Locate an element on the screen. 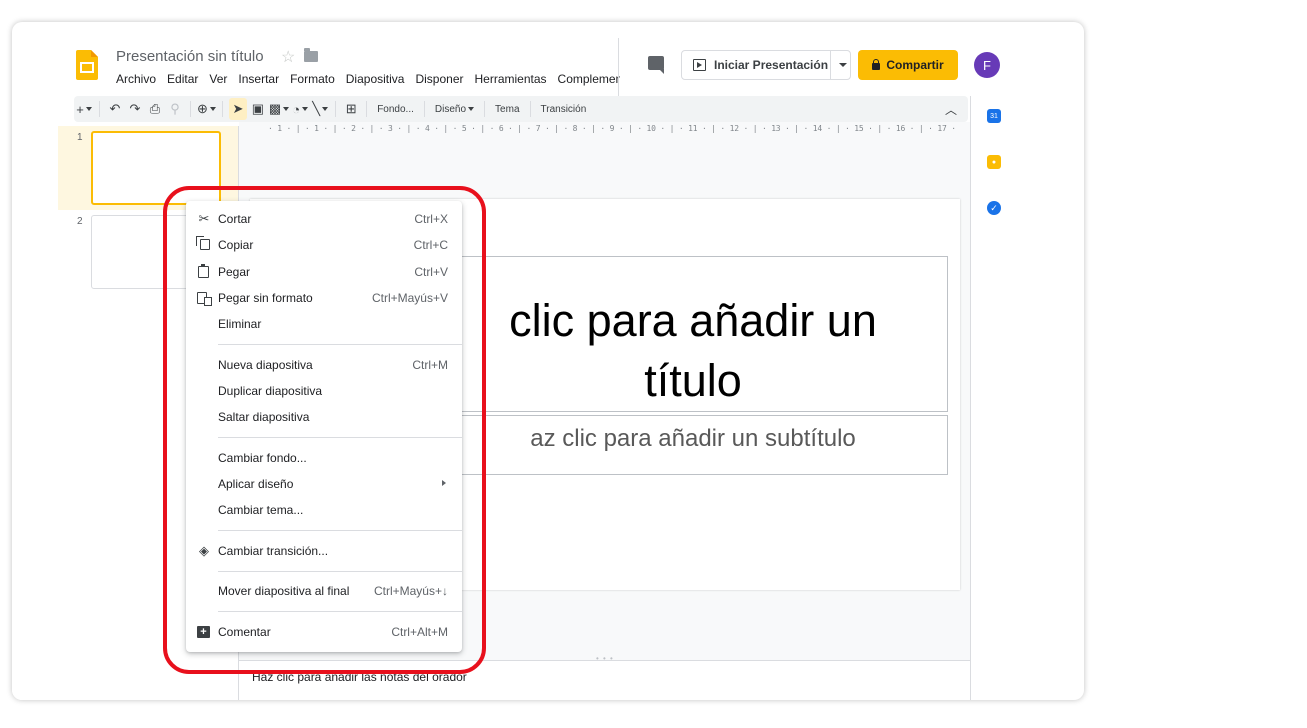 The height and width of the screenshot is (728, 1307). menu-item-shortcut: Ctrl+Mayús+V is located at coordinates (409, 298).